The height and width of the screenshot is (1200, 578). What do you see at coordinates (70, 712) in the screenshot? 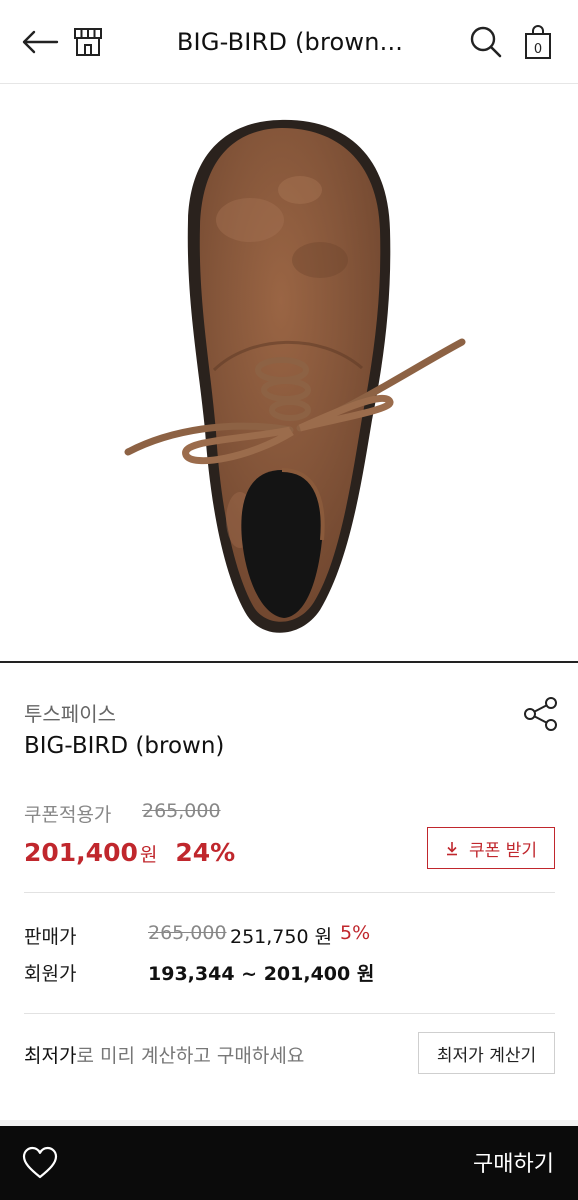
I see `brand-name: 투스페이스` at bounding box center [70, 712].